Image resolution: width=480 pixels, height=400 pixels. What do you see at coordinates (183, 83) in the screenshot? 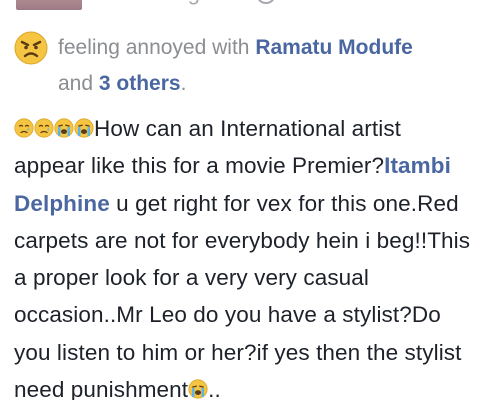
I see `feeling-suffix: .` at bounding box center [183, 83].